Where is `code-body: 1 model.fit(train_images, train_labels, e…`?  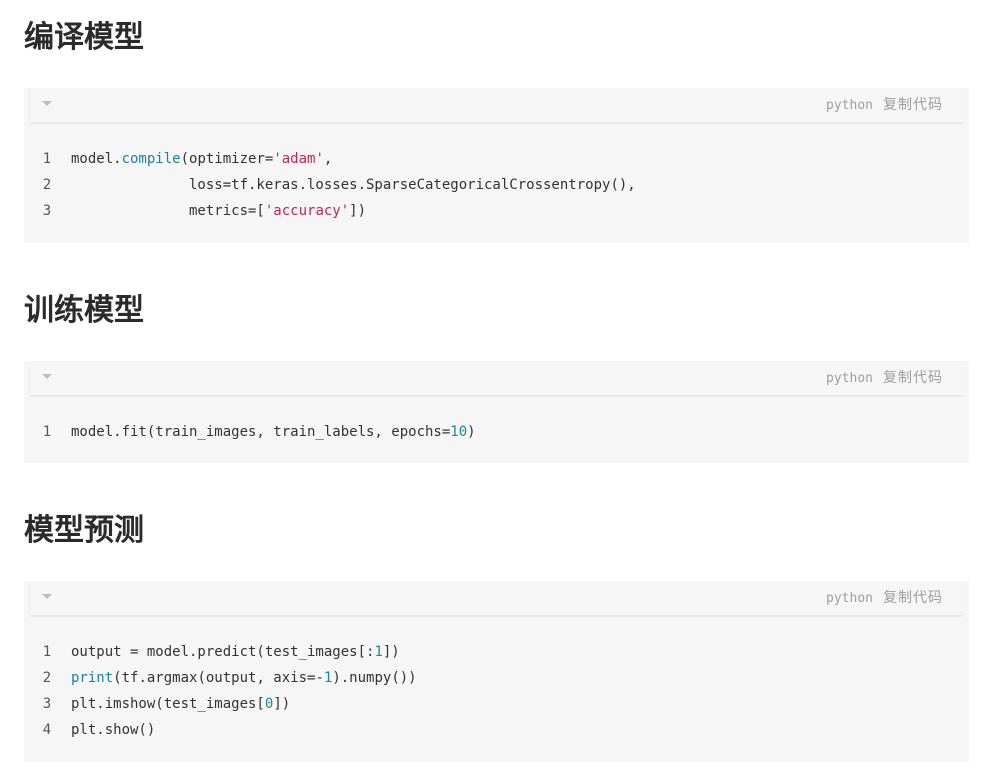
code-body: 1 model.fit(train_images, train_labels, e… is located at coordinates (496, 429).